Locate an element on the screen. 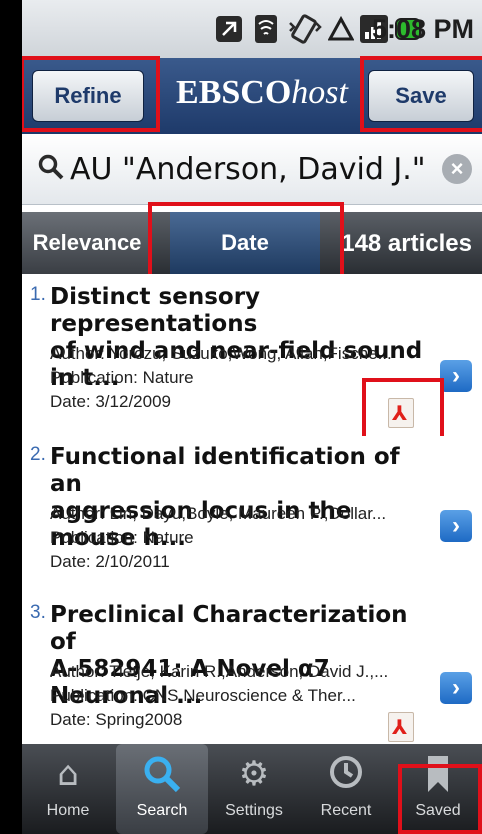 The image size is (482, 834). nav-search: Search is located at coordinates (162, 789).